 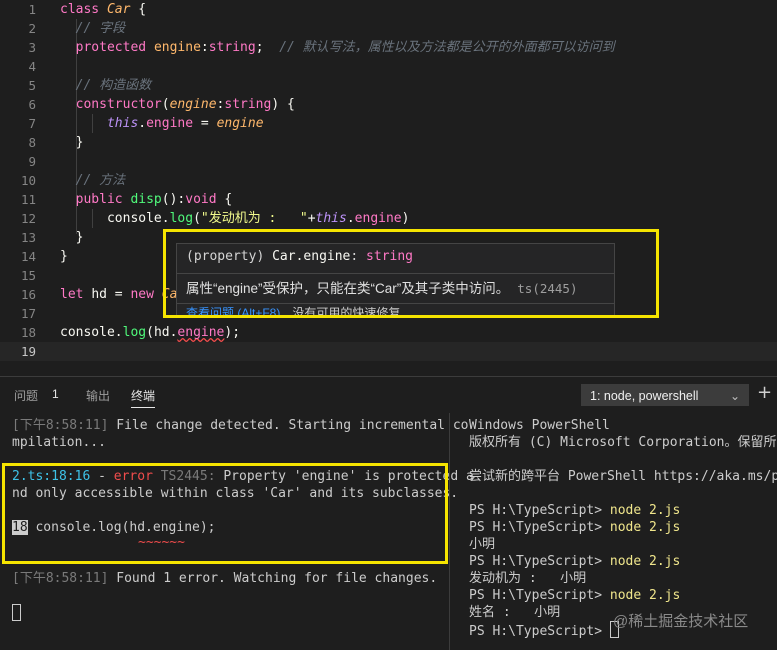 I want to click on code-line-current: 19, so click(x=388, y=351).